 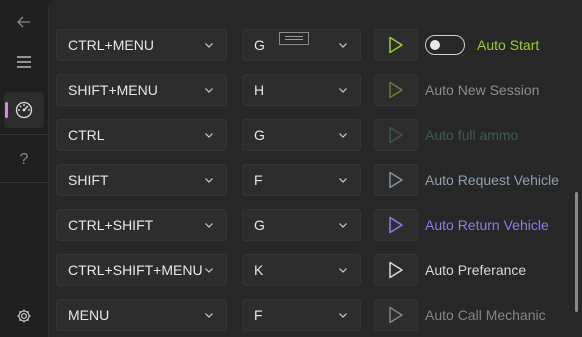 What do you see at coordinates (492, 180) in the screenshot?
I see `action-label: Auto Request Vehicle` at bounding box center [492, 180].